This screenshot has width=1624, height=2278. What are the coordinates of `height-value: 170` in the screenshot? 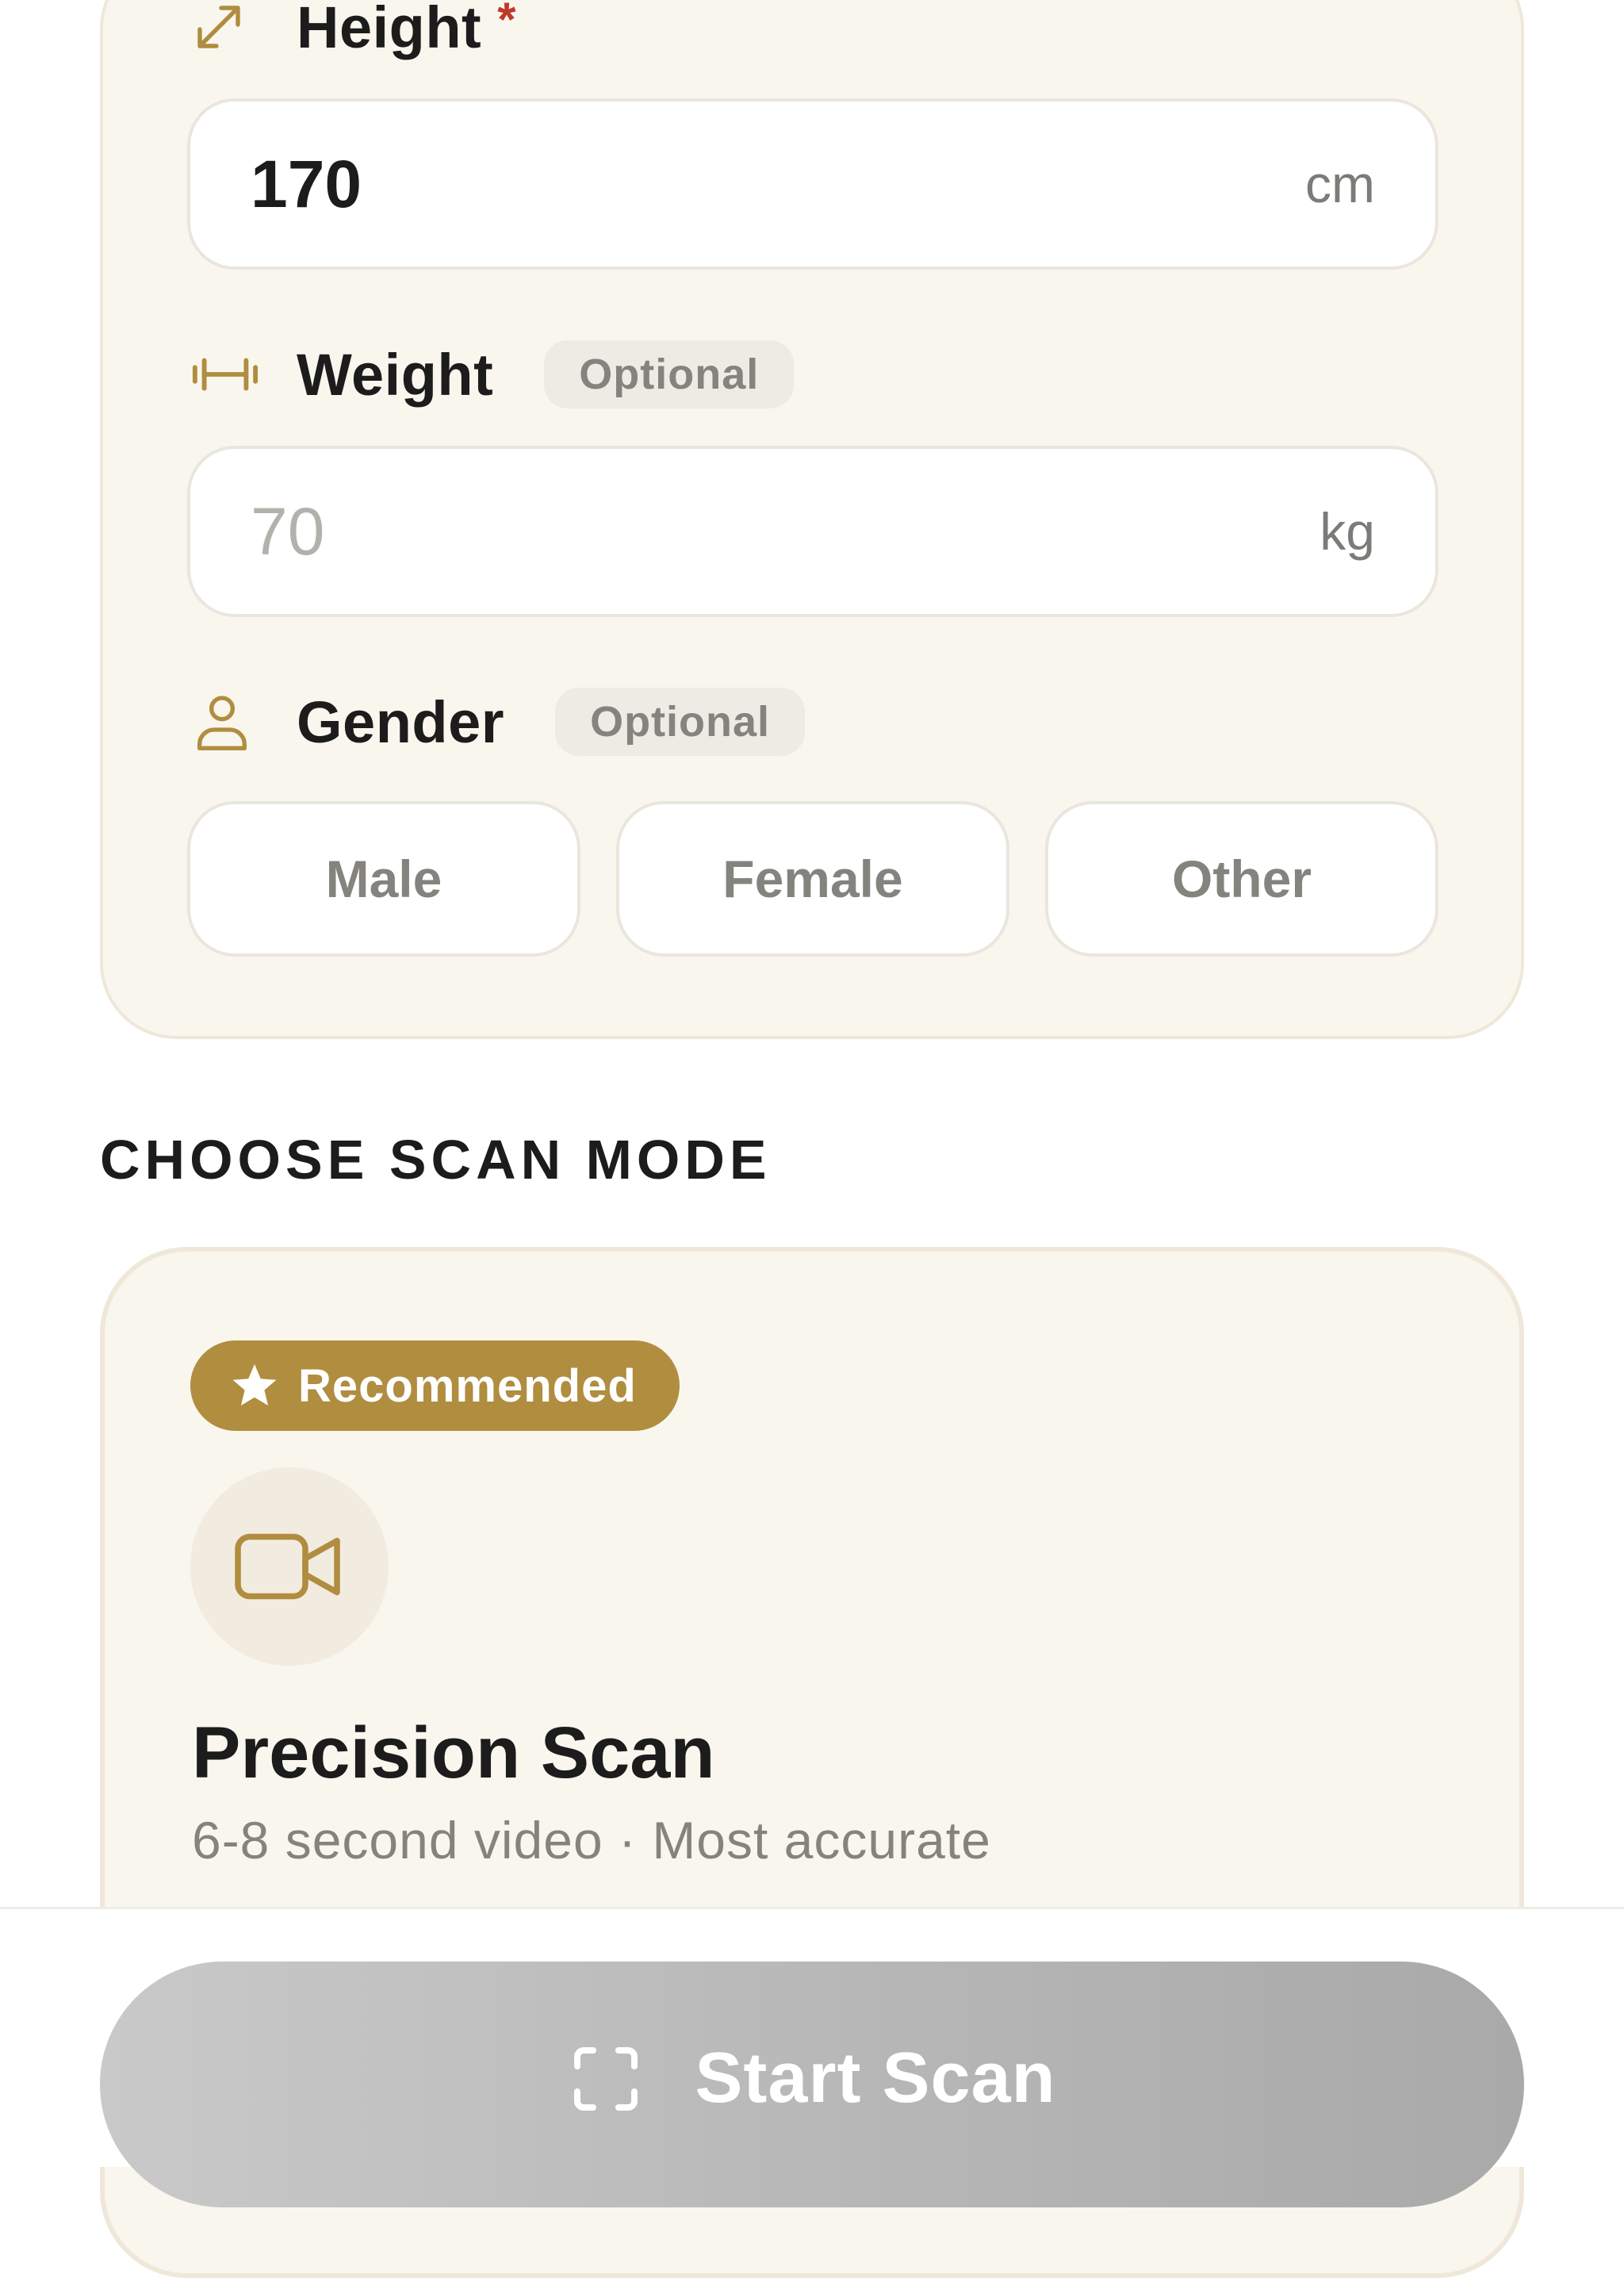 It's located at (306, 184).